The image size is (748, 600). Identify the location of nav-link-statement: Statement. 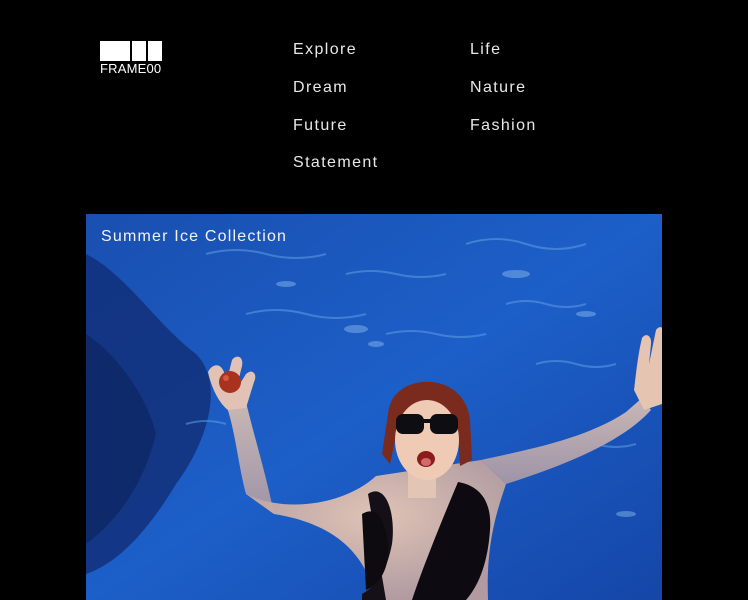
(336, 163).